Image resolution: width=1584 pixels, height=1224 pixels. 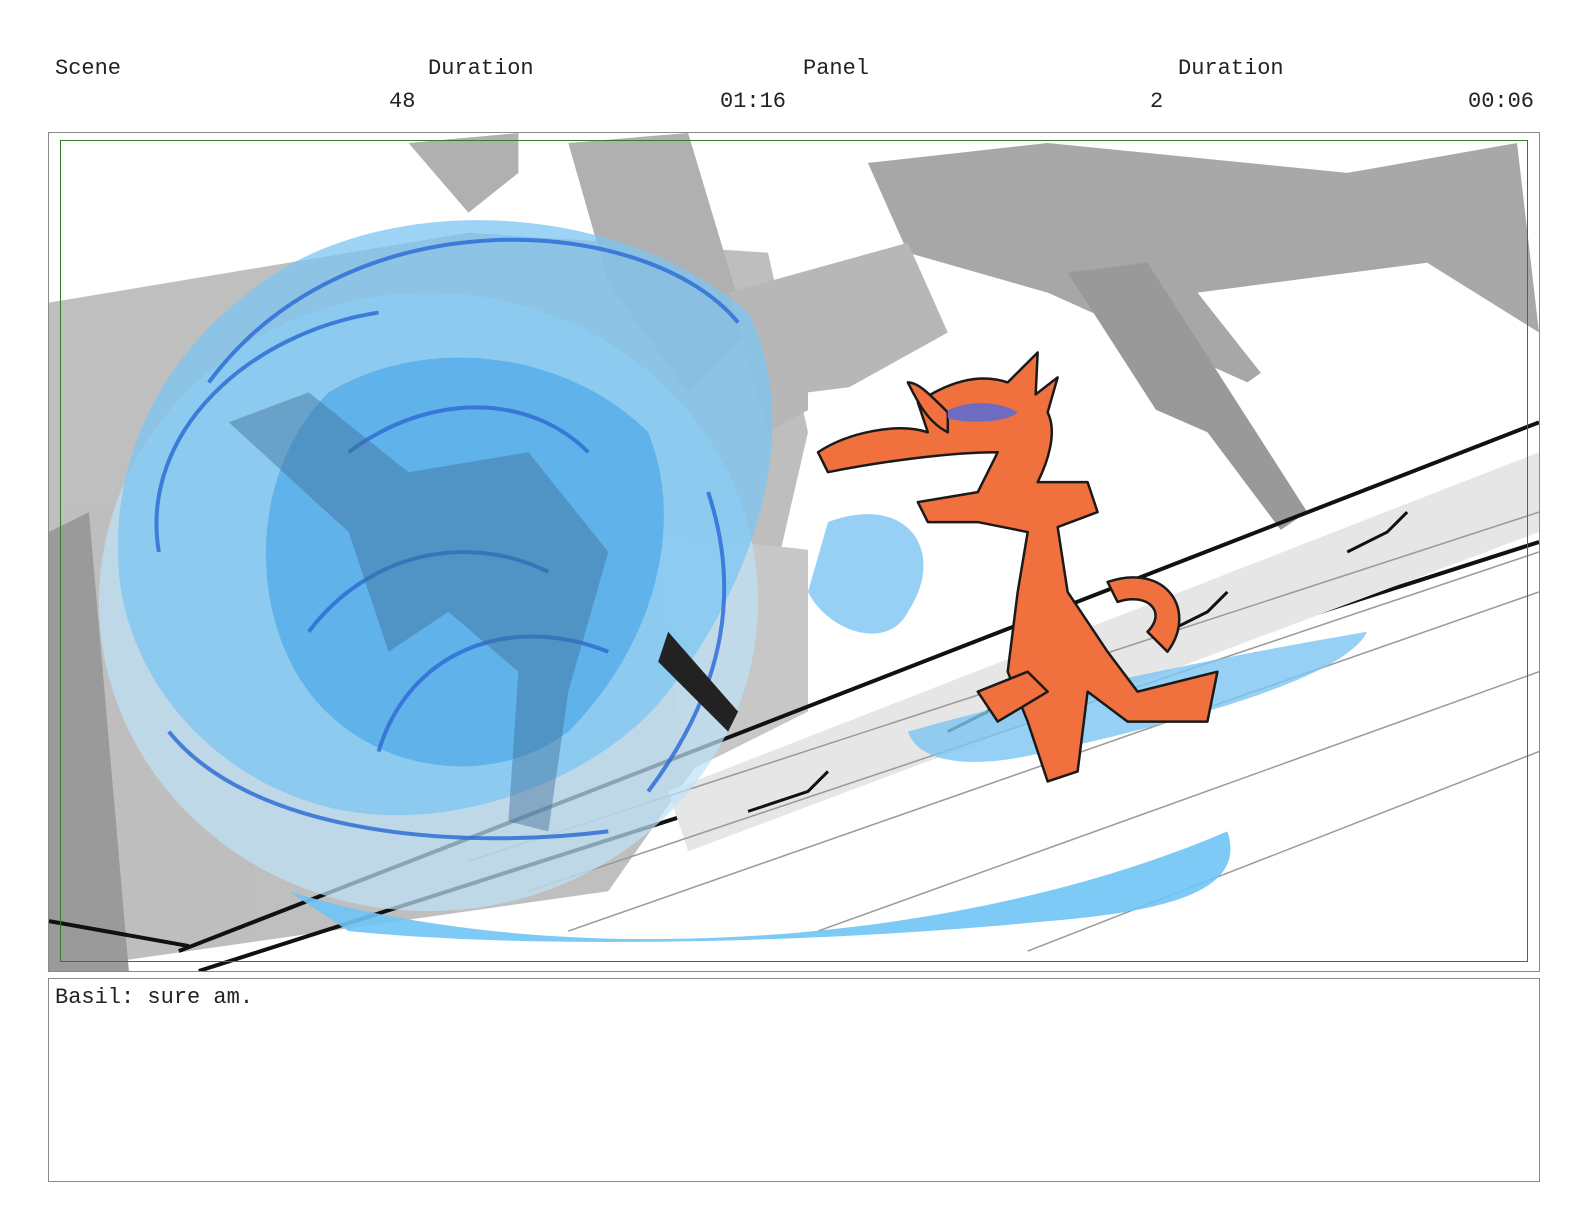 What do you see at coordinates (1501, 101) in the screenshot?
I see `panel-duration: 00:06` at bounding box center [1501, 101].